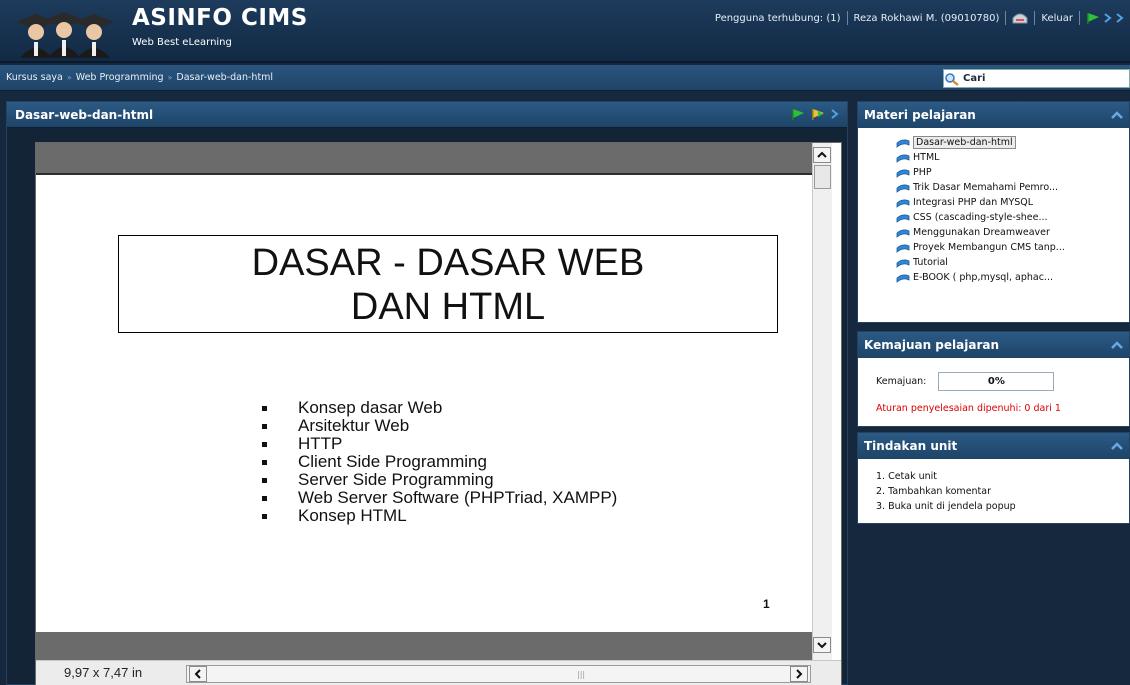  I want to click on slide-number: 1, so click(766, 604).